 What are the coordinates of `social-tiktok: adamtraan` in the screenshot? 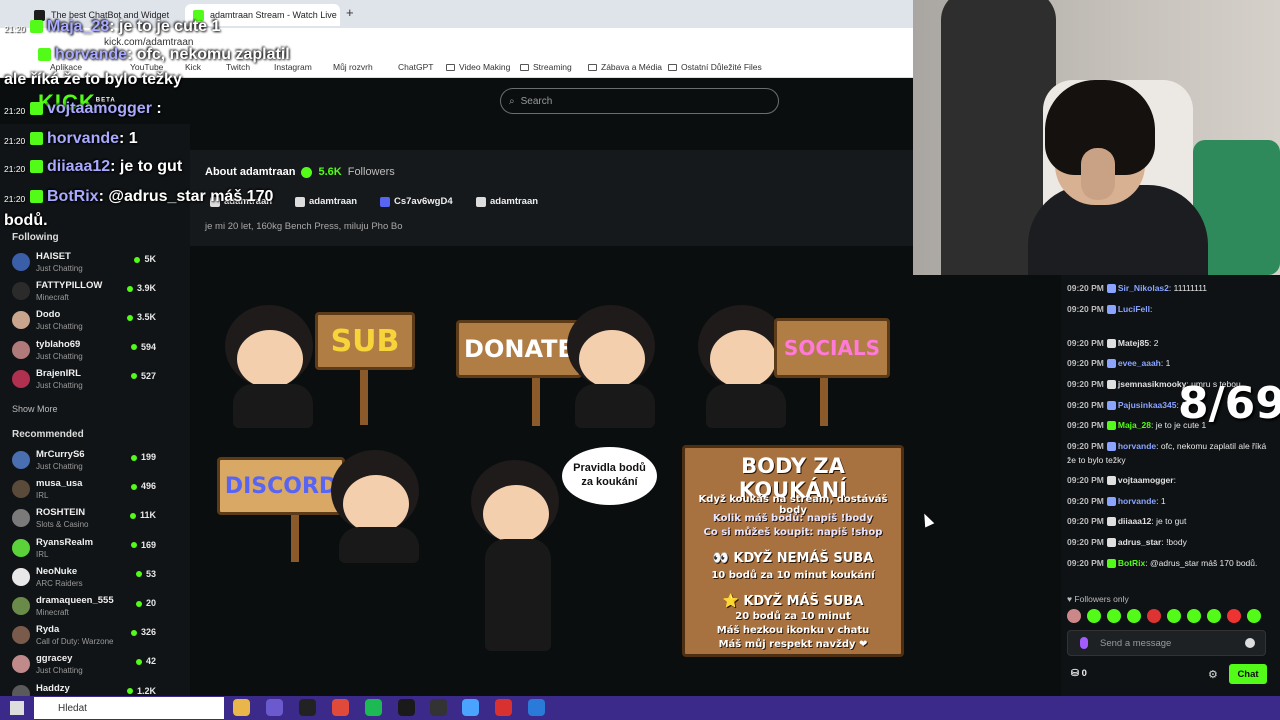 It's located at (507, 201).